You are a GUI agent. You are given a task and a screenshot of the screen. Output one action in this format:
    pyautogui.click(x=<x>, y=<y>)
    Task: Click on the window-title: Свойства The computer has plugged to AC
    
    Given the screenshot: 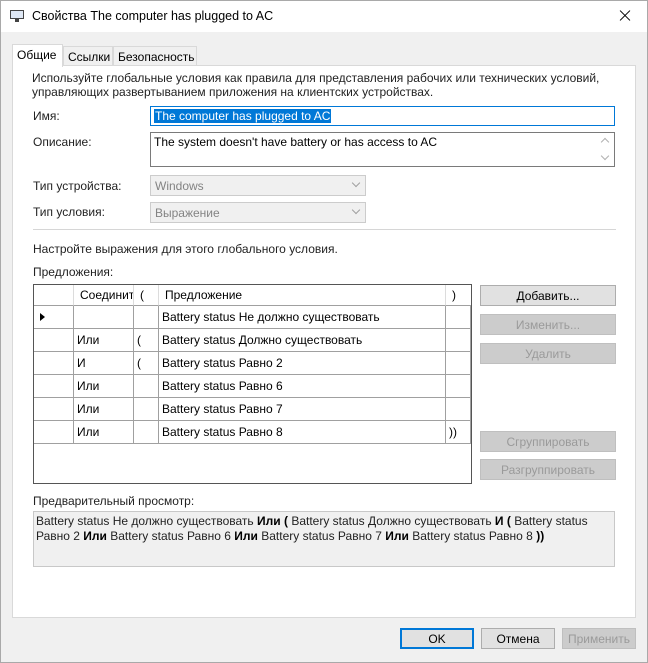 What is the action you would take?
    pyautogui.click(x=153, y=16)
    